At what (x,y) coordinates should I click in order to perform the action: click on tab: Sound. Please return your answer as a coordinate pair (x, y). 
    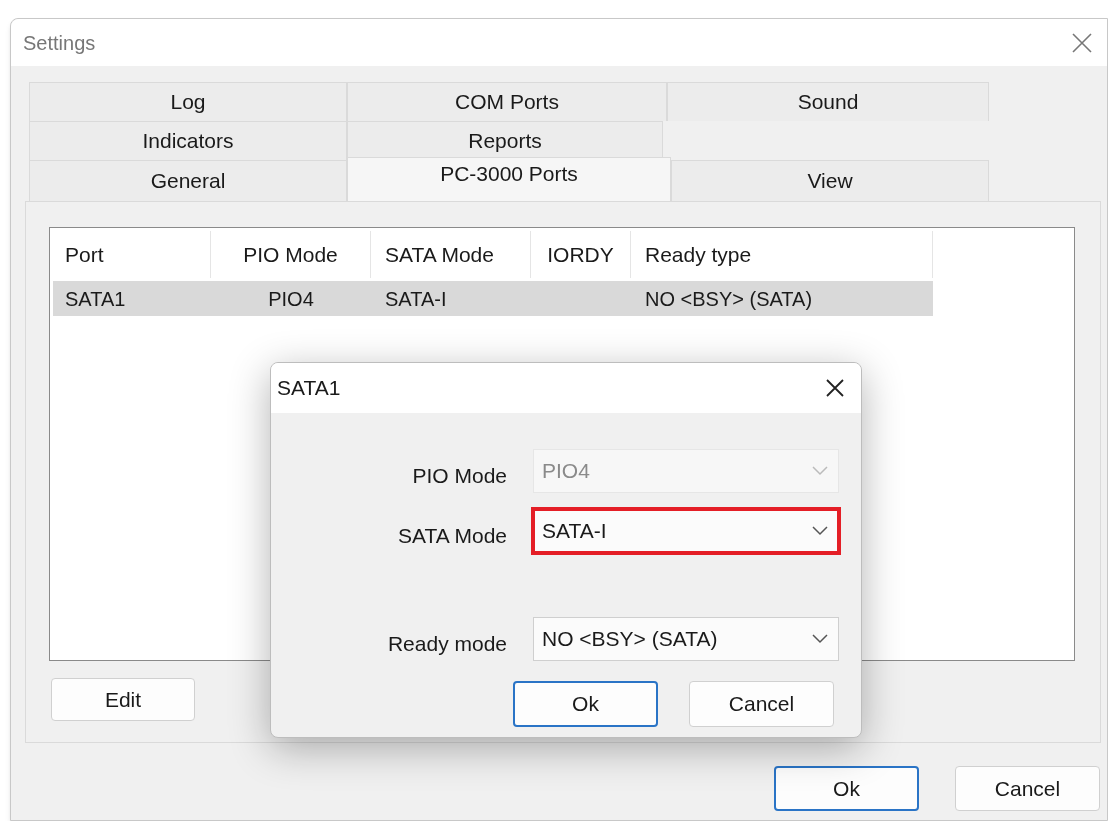
    Looking at the image, I should click on (828, 101).